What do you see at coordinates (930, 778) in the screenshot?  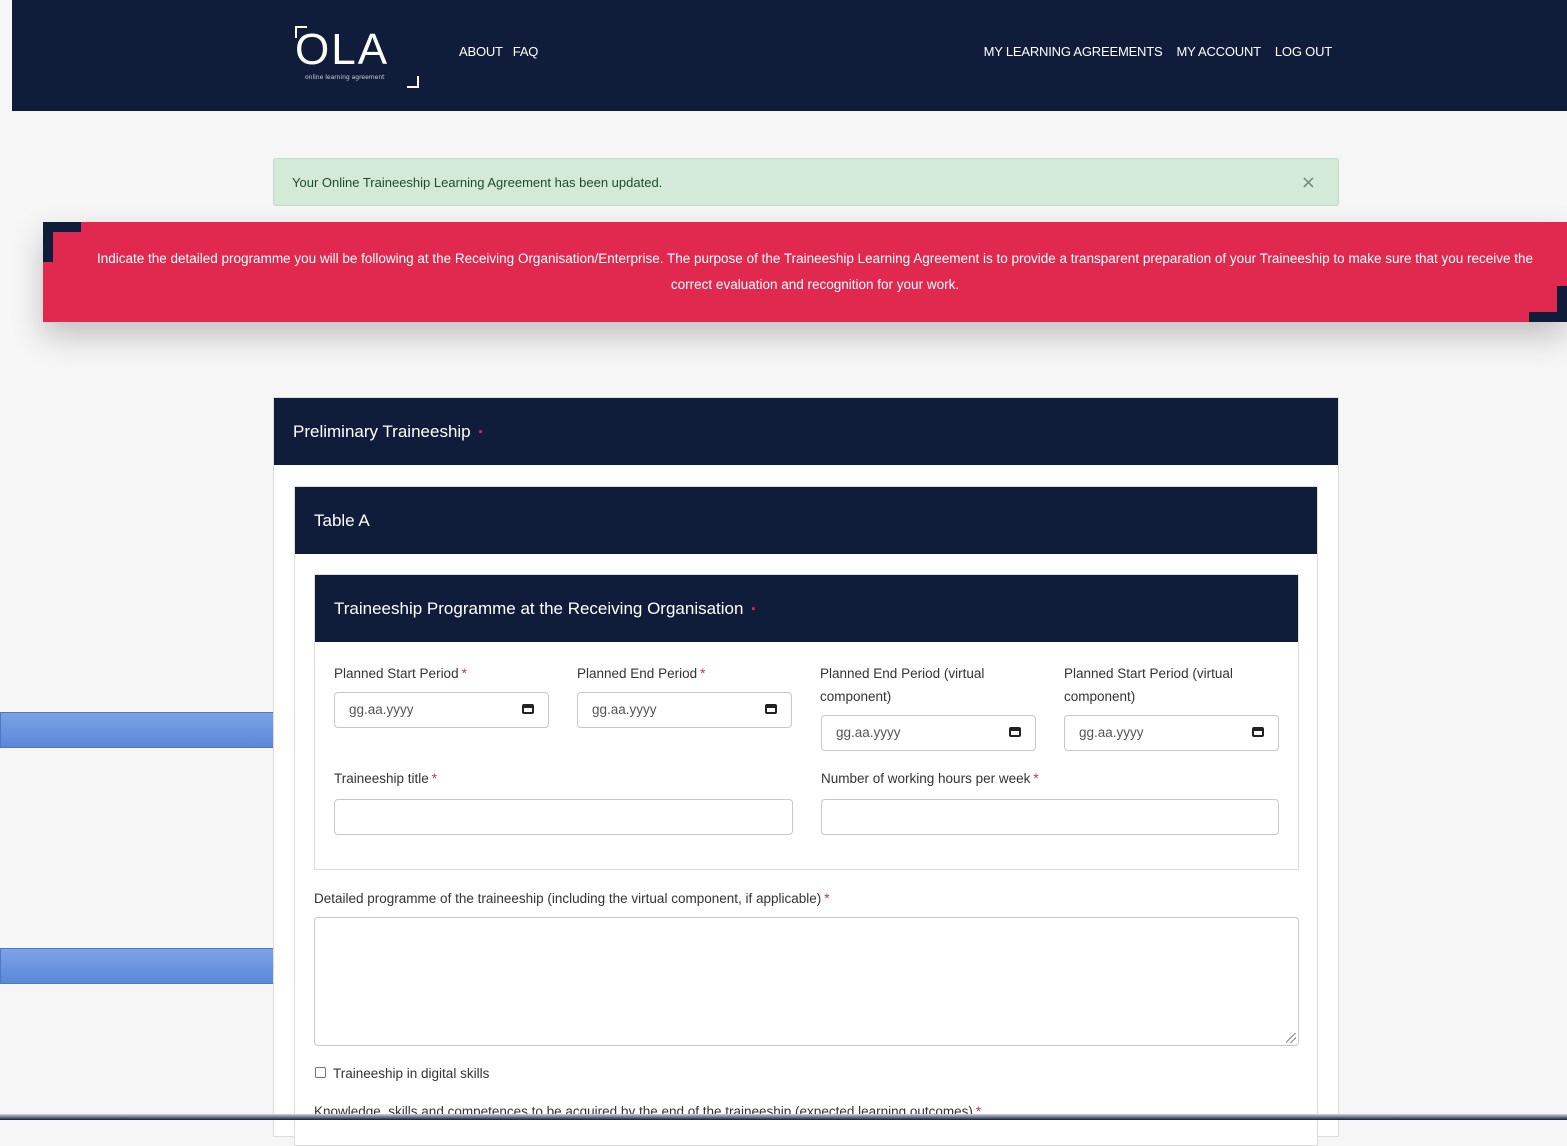 I see `working-hours-label: Number of working hours per week *` at bounding box center [930, 778].